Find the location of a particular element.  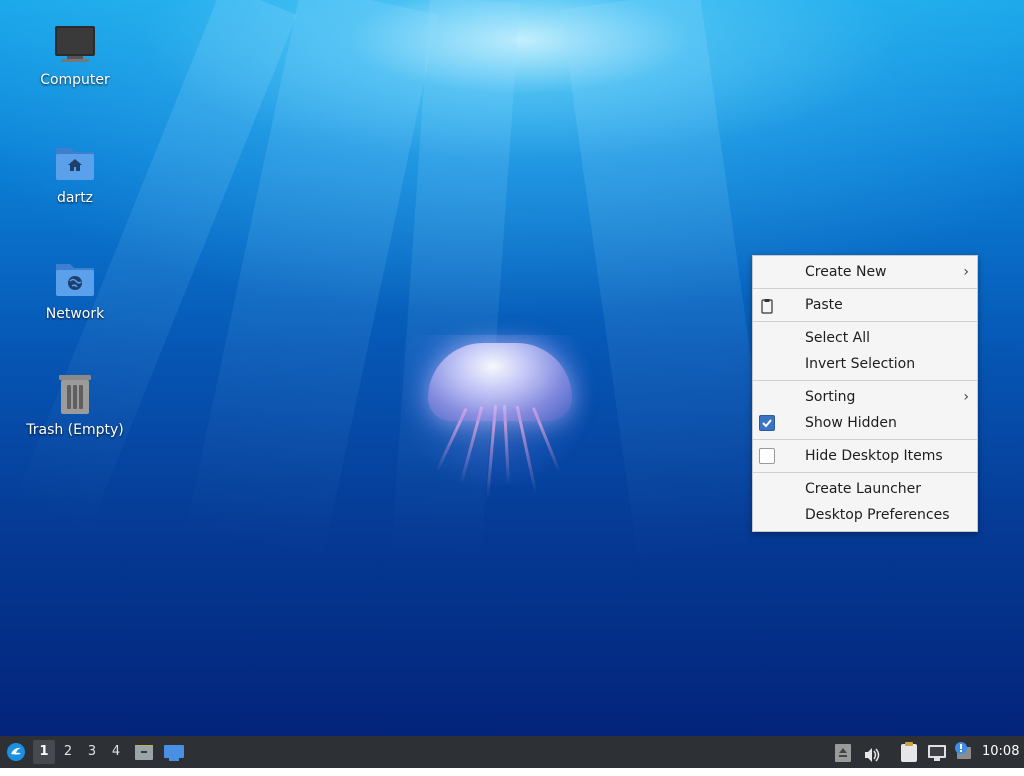

trash-icon is located at coordinates (75, 394).